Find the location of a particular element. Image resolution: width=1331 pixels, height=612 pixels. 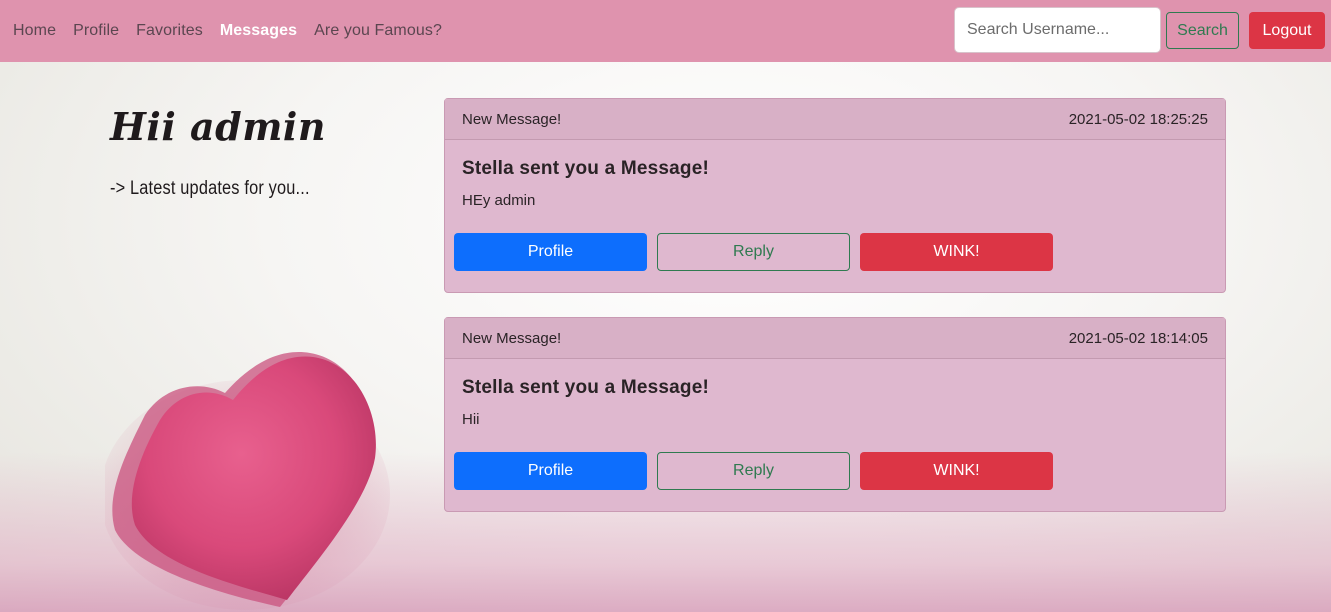

nav-link-profile: Profile is located at coordinates (96, 31).